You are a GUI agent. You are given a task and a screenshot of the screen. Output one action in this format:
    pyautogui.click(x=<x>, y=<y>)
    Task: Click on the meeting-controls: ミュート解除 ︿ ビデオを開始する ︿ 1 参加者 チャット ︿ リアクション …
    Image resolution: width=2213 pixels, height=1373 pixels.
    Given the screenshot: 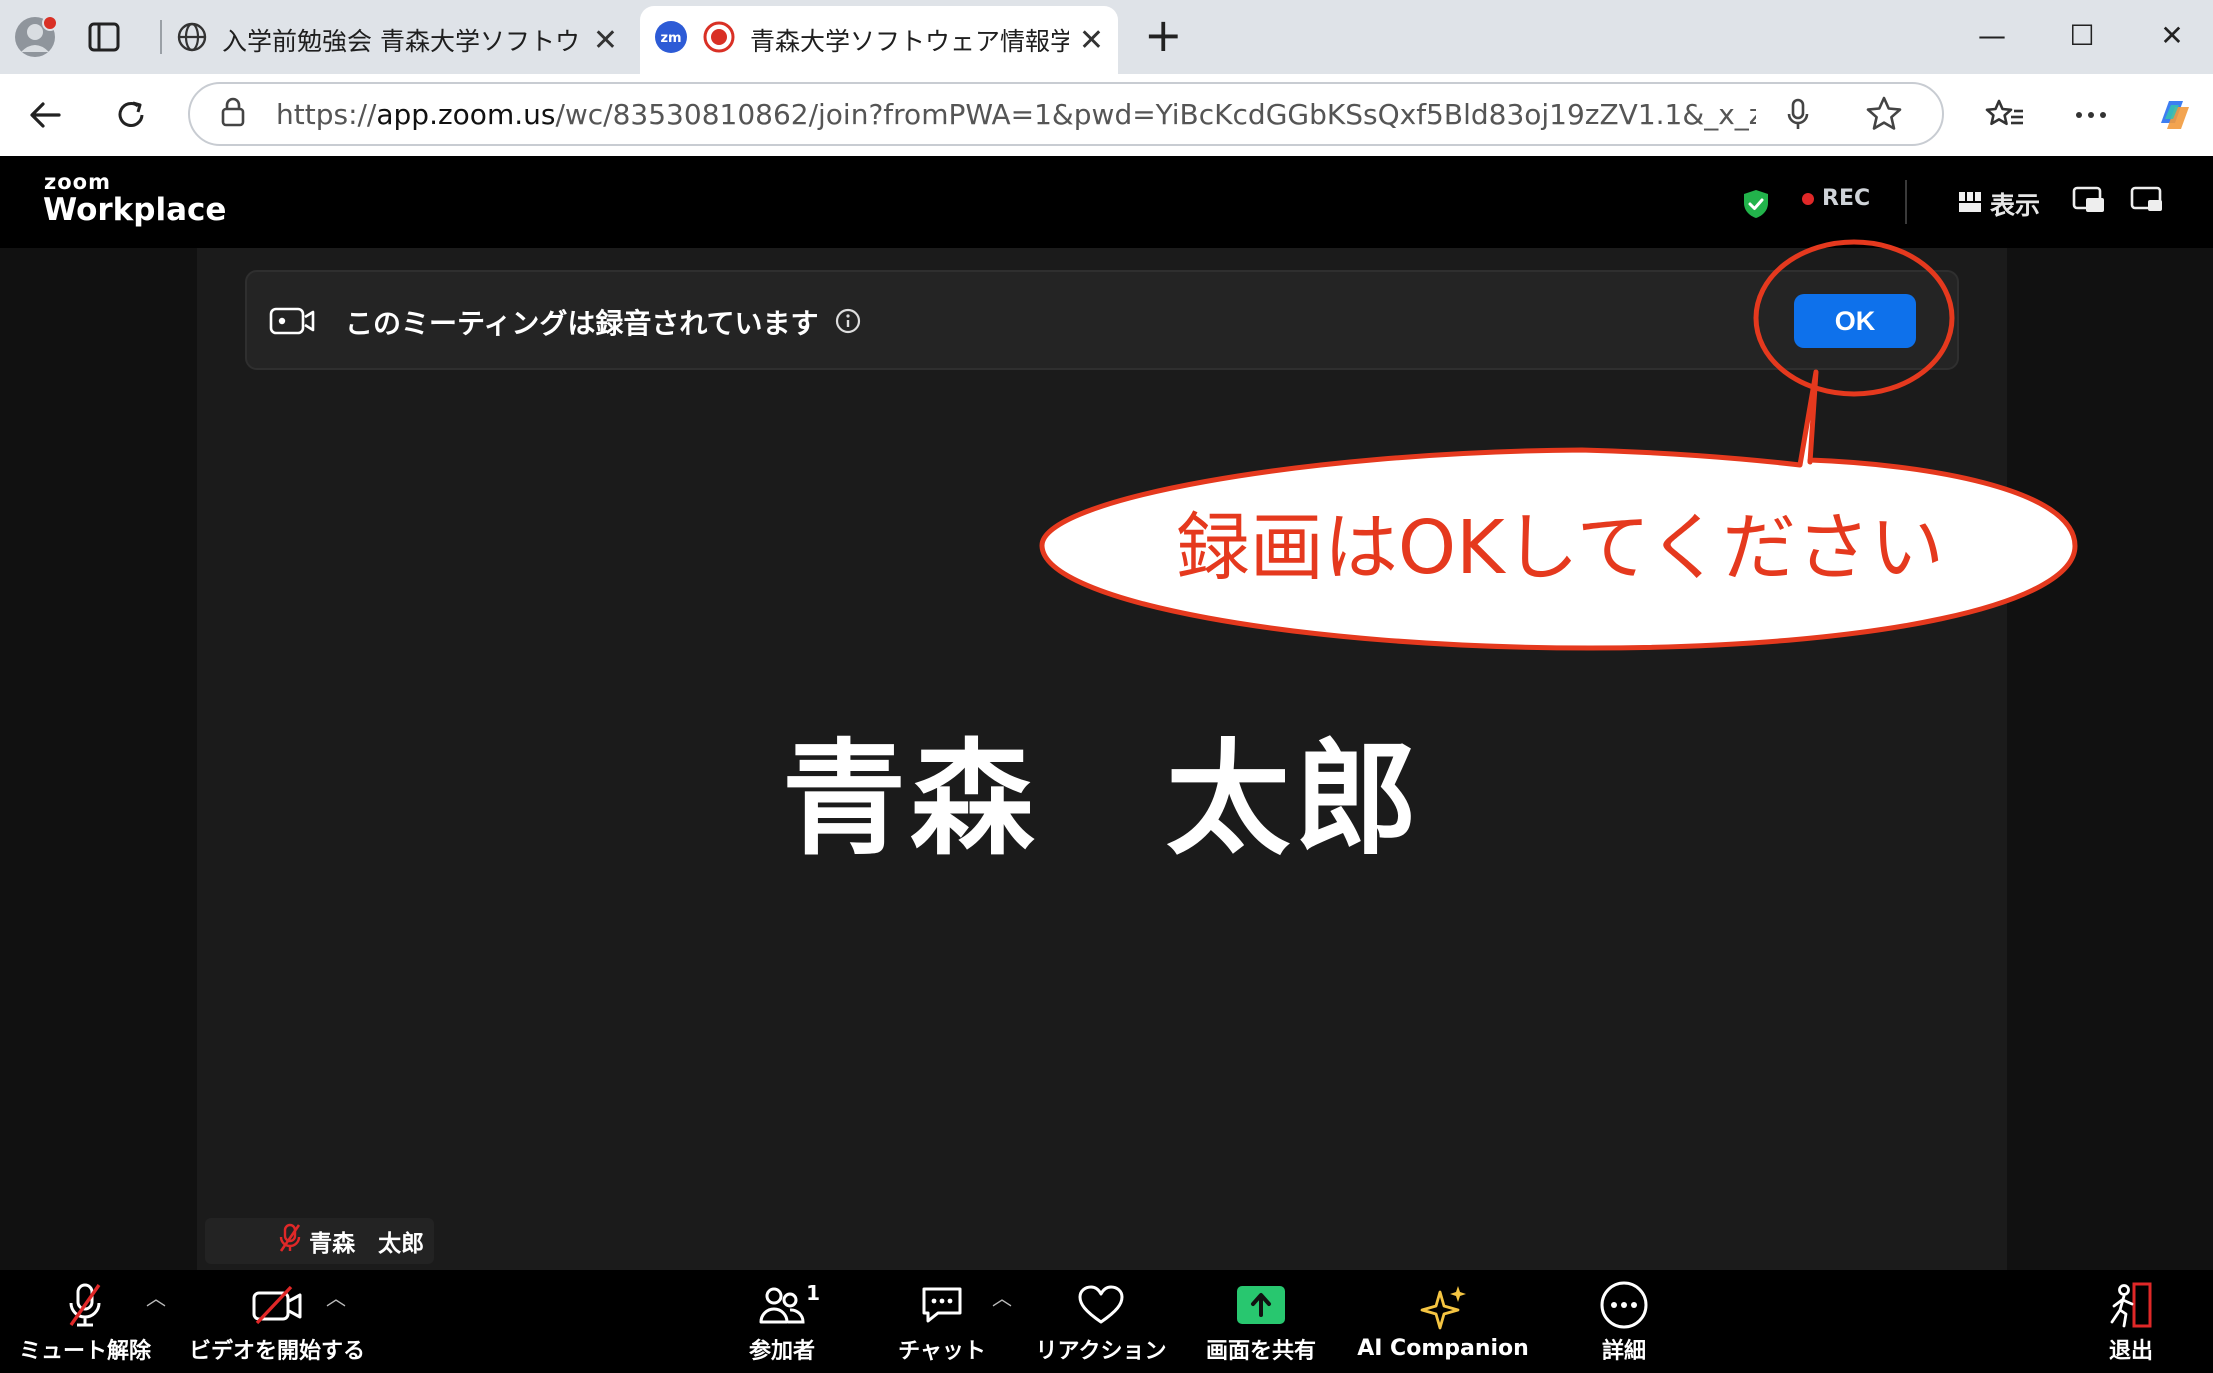 What is the action you would take?
    pyautogui.click(x=1106, y=1321)
    